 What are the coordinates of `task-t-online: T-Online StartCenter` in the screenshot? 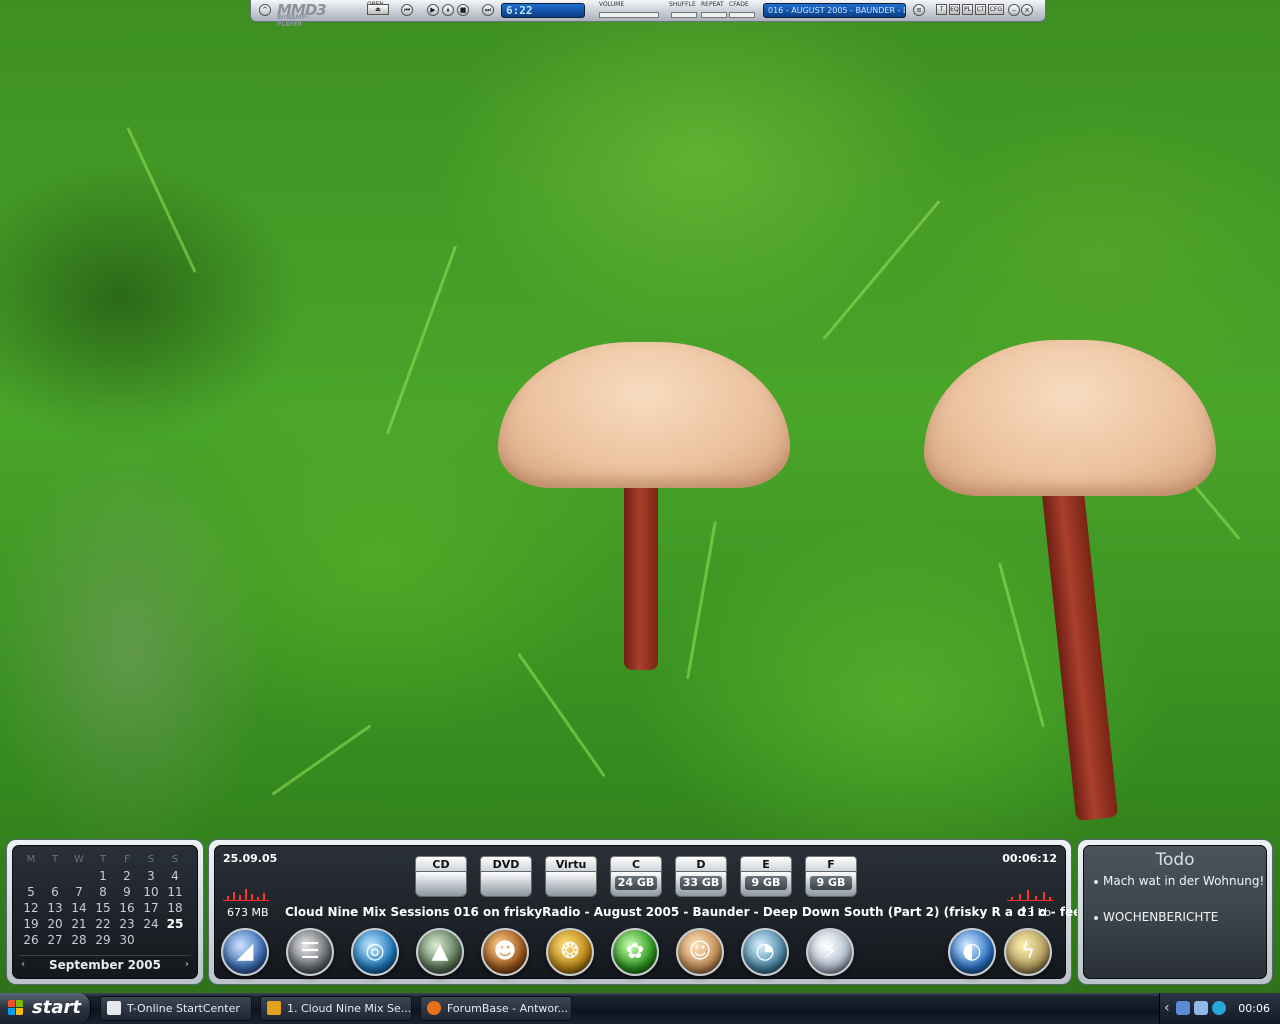 It's located at (176, 1008).